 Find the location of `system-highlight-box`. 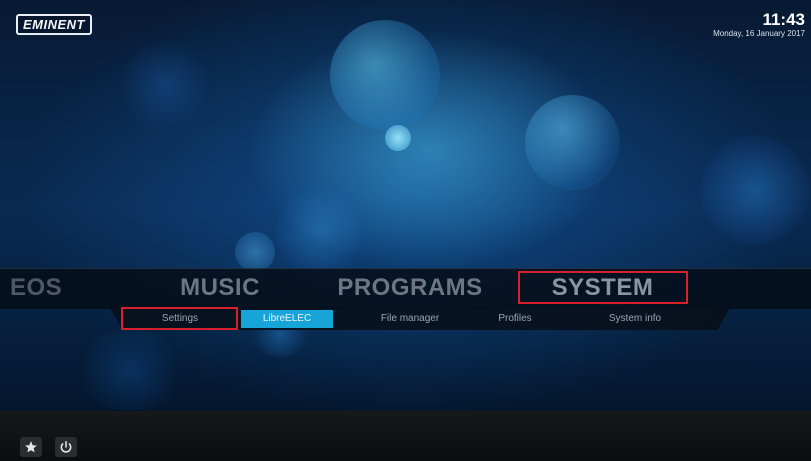

system-highlight-box is located at coordinates (603, 287).